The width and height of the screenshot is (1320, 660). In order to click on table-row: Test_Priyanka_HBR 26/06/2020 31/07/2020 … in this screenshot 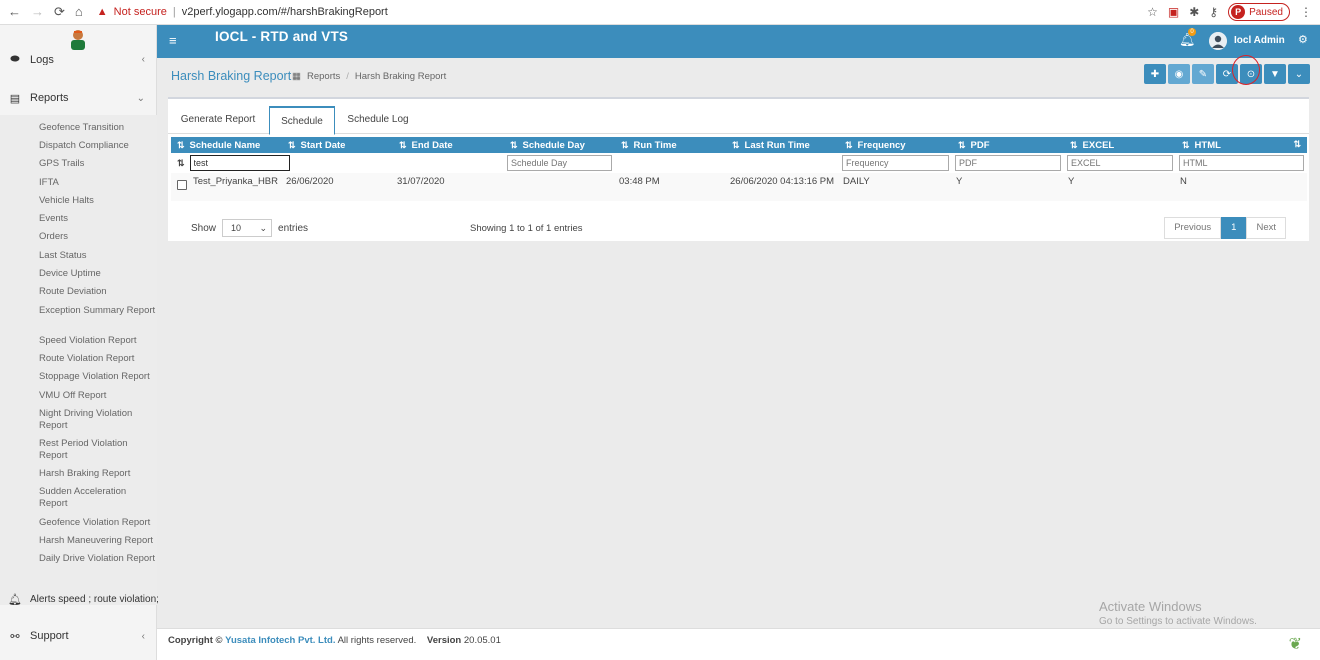, I will do `click(739, 187)`.